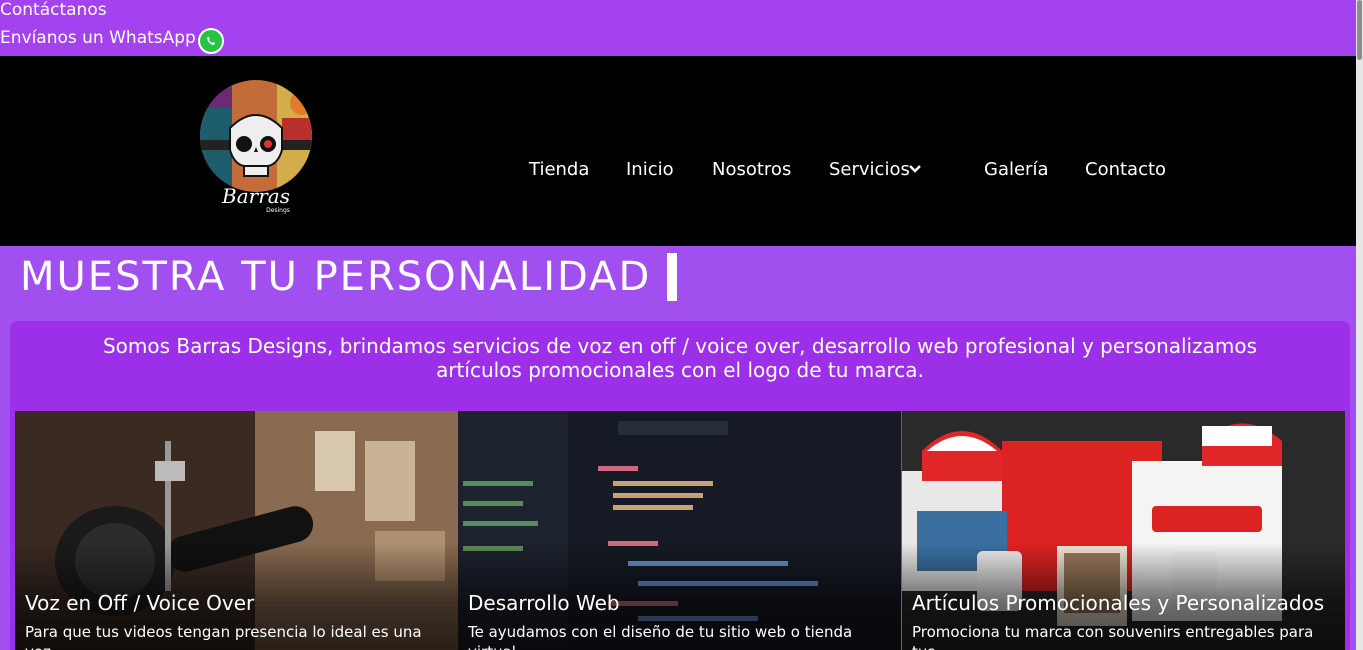 The width and height of the screenshot is (1363, 650). I want to click on barras-logo: Barras Desings, so click(256, 147).